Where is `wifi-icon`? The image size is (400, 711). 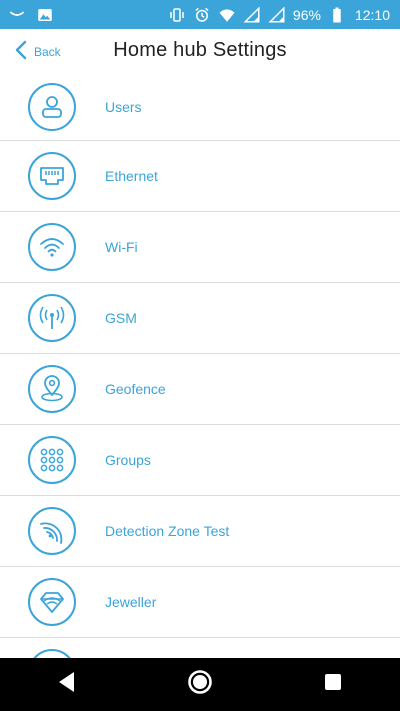
wifi-icon is located at coordinates (52, 247).